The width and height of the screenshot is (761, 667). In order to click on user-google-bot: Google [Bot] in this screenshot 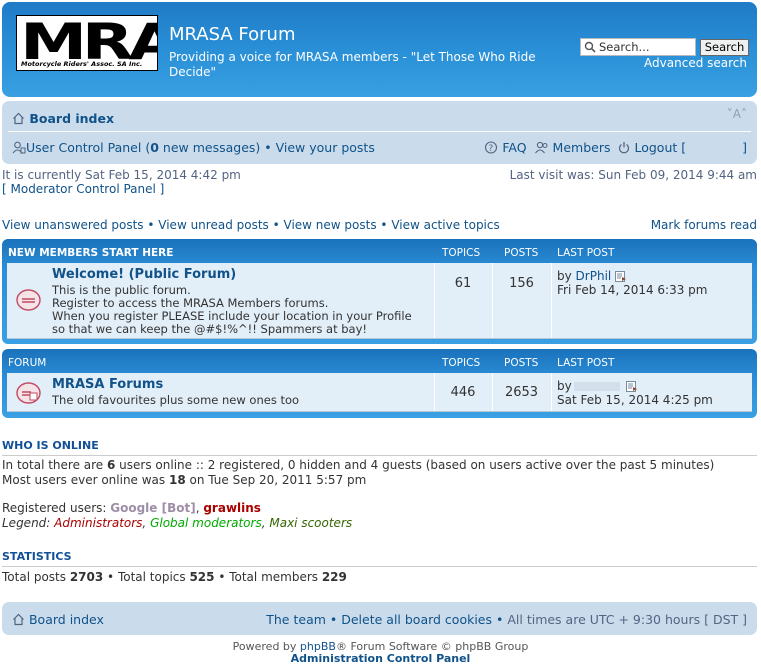, I will do `click(153, 508)`.